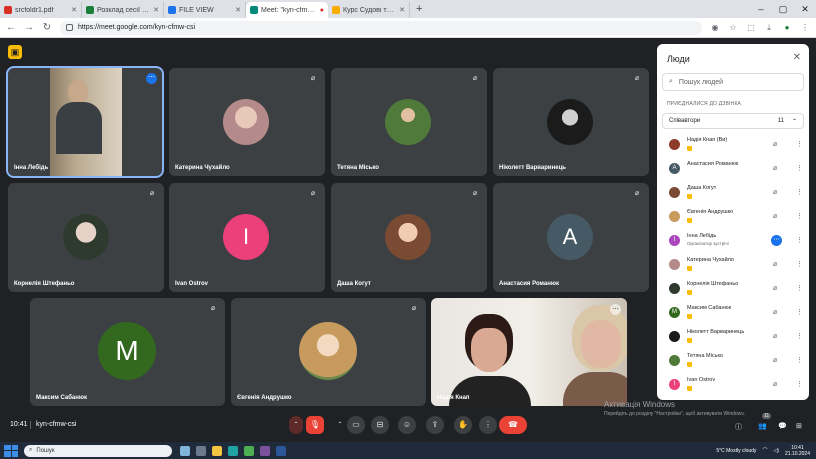 Image resolution: width=816 pixels, height=459 pixels. What do you see at coordinates (735, 194) in the screenshot?
I see `participant-row: Даша Когут ⌀ ⋮` at bounding box center [735, 194].